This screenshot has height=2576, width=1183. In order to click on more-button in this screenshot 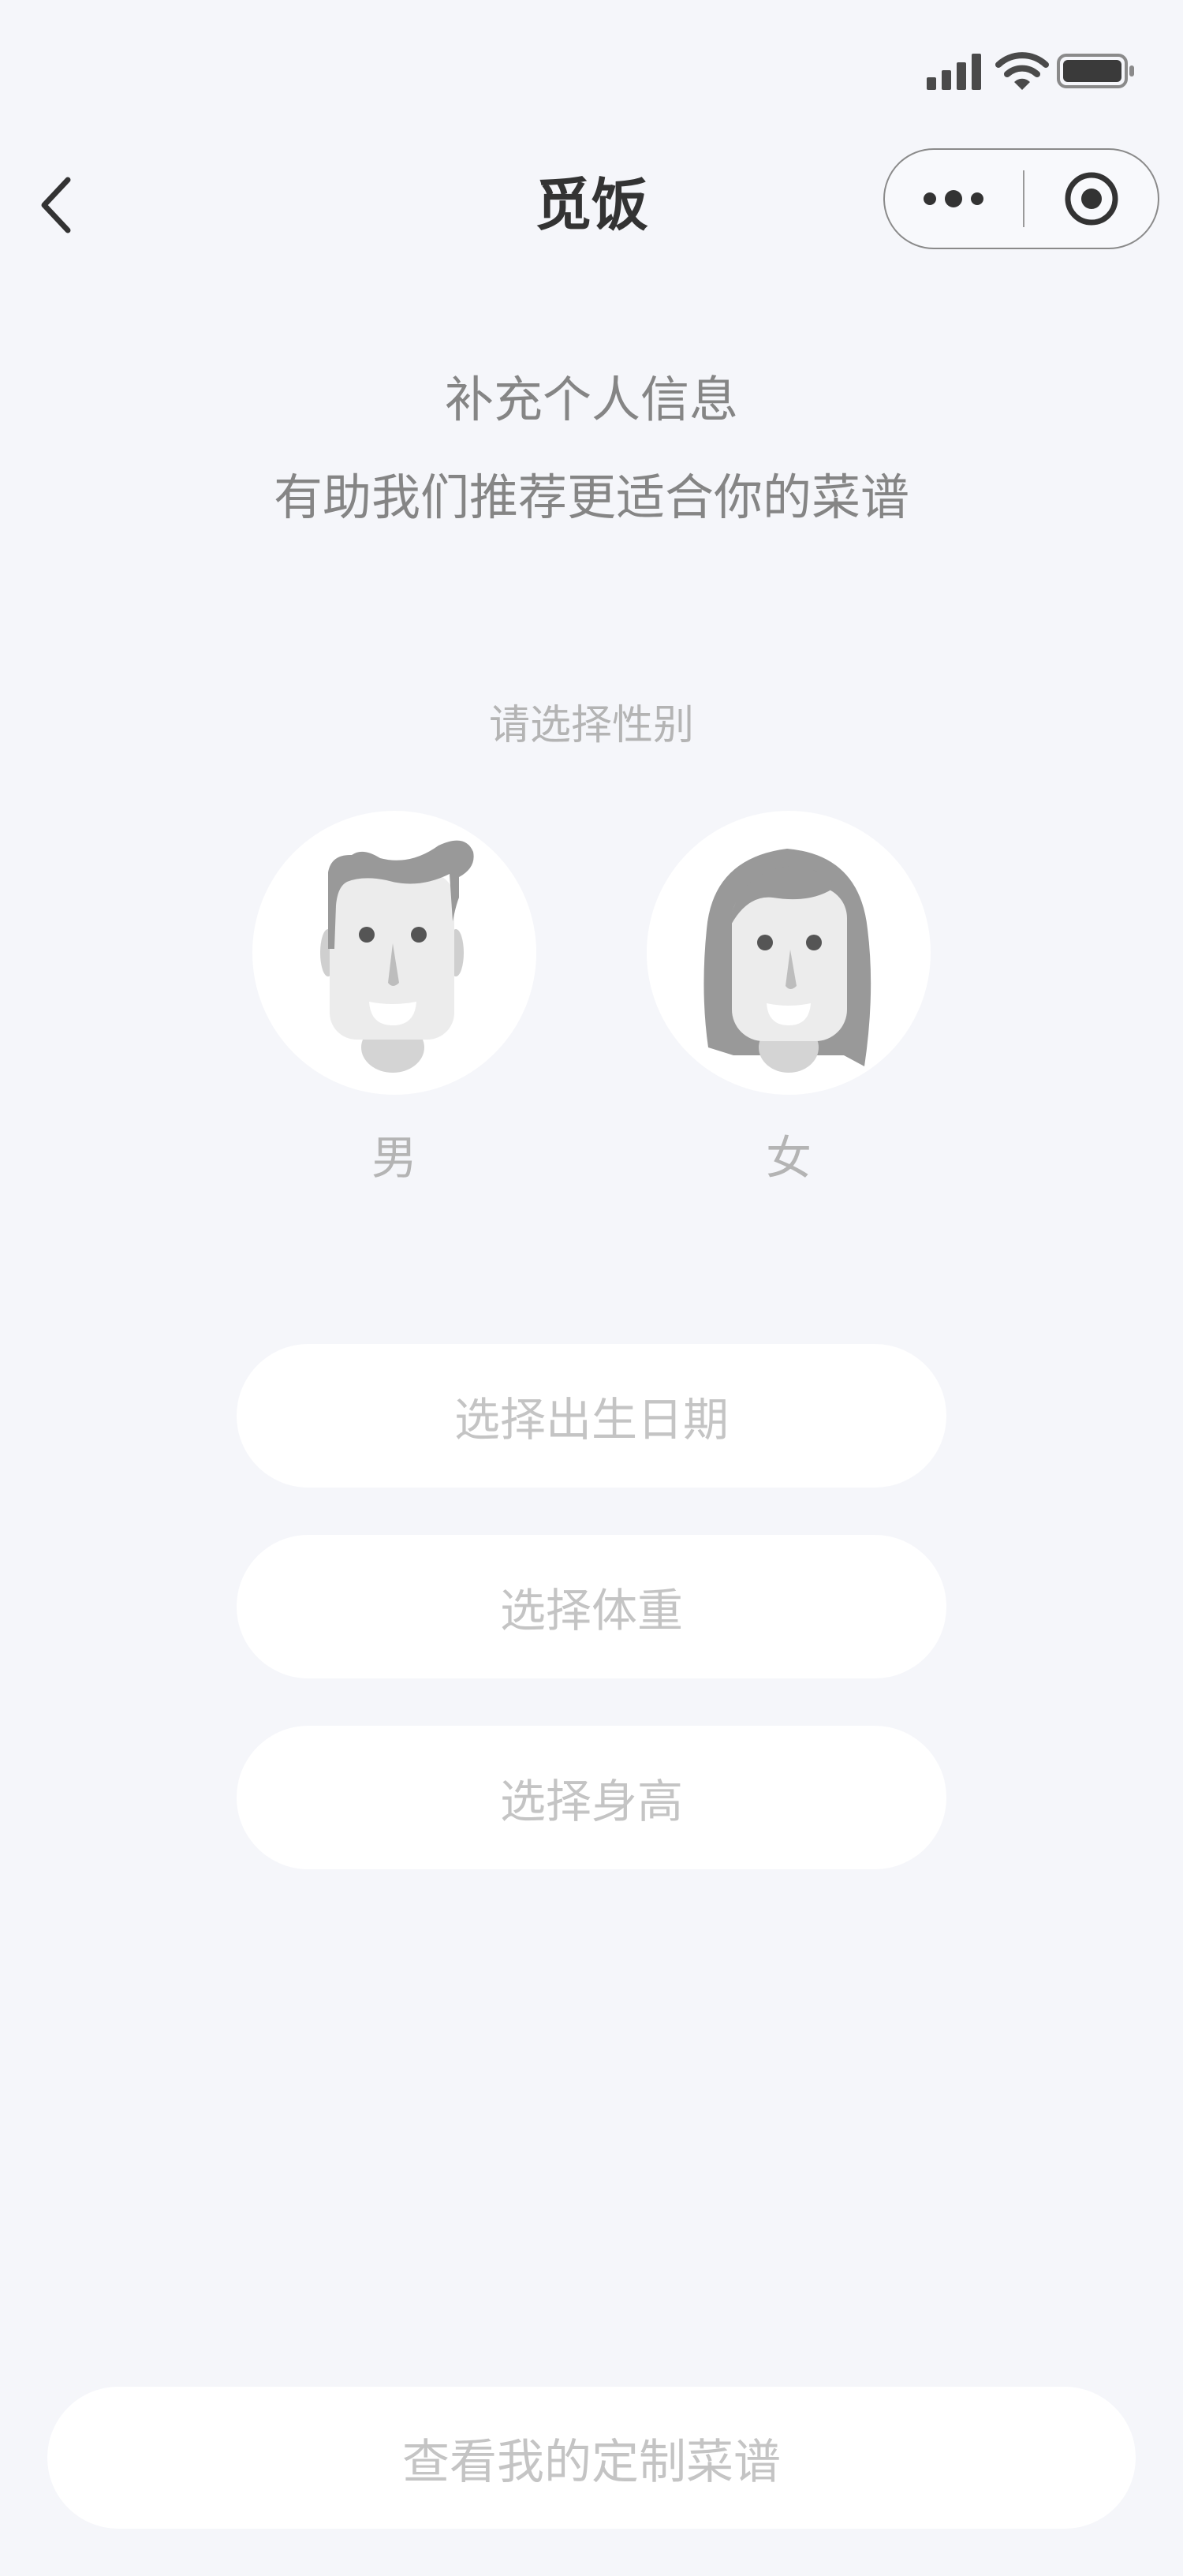, I will do `click(953, 199)`.